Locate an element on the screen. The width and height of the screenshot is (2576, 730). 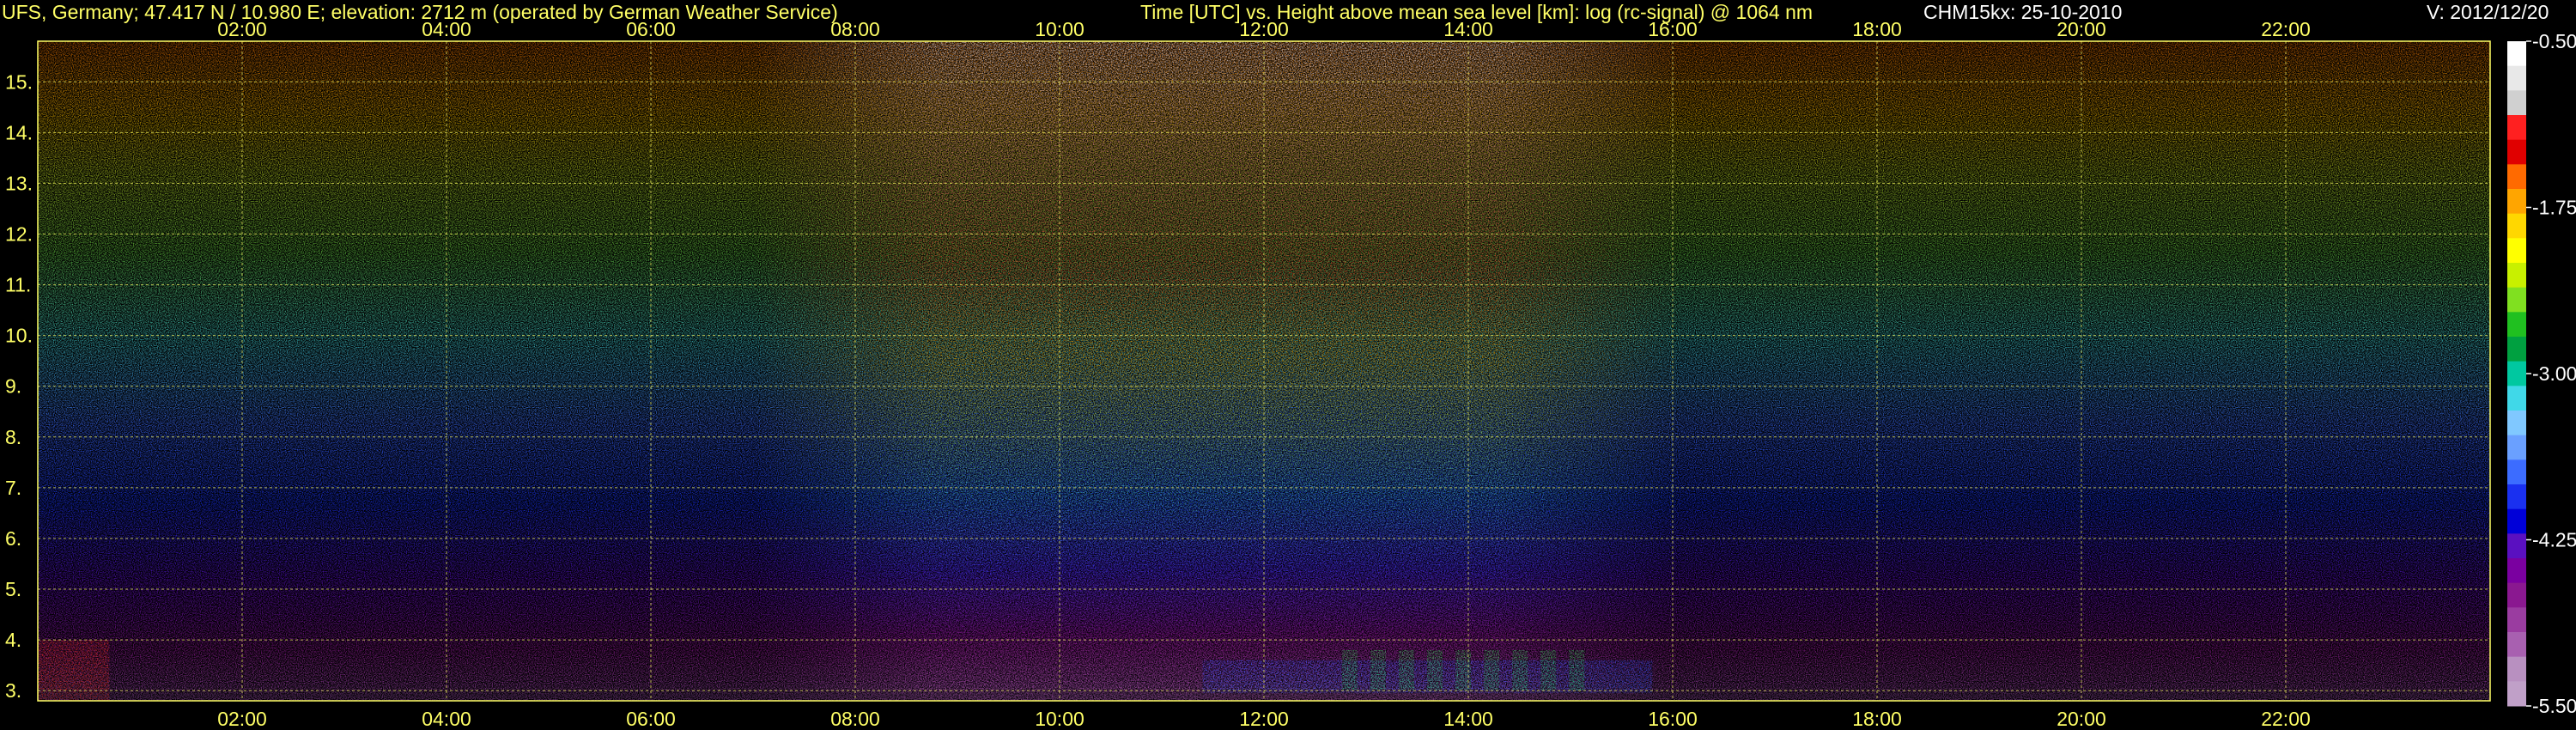
x-tick-top-9: 20:00 is located at coordinates (2082, 29).